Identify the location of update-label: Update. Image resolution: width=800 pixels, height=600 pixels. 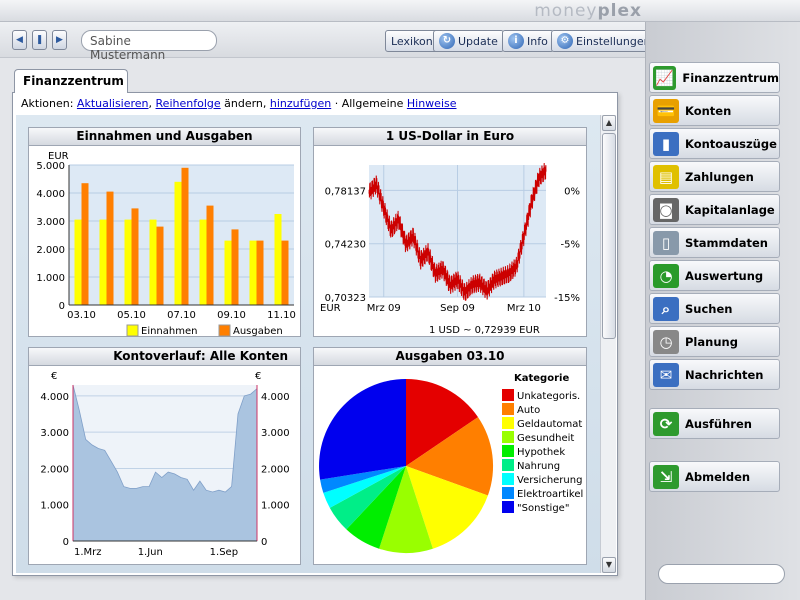
(478, 41).